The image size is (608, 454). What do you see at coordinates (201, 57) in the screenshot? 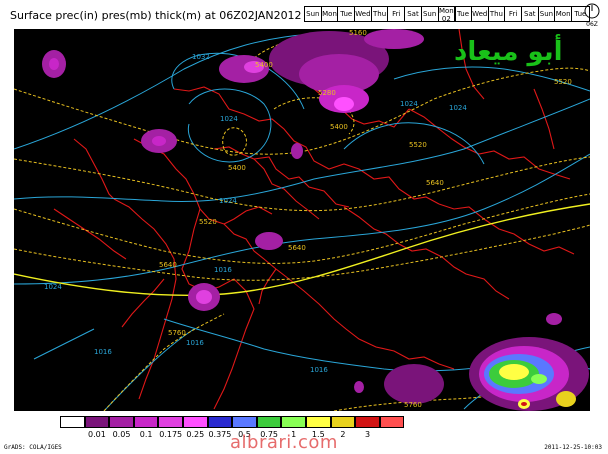
I see `isobar-label: 1032` at bounding box center [201, 57].